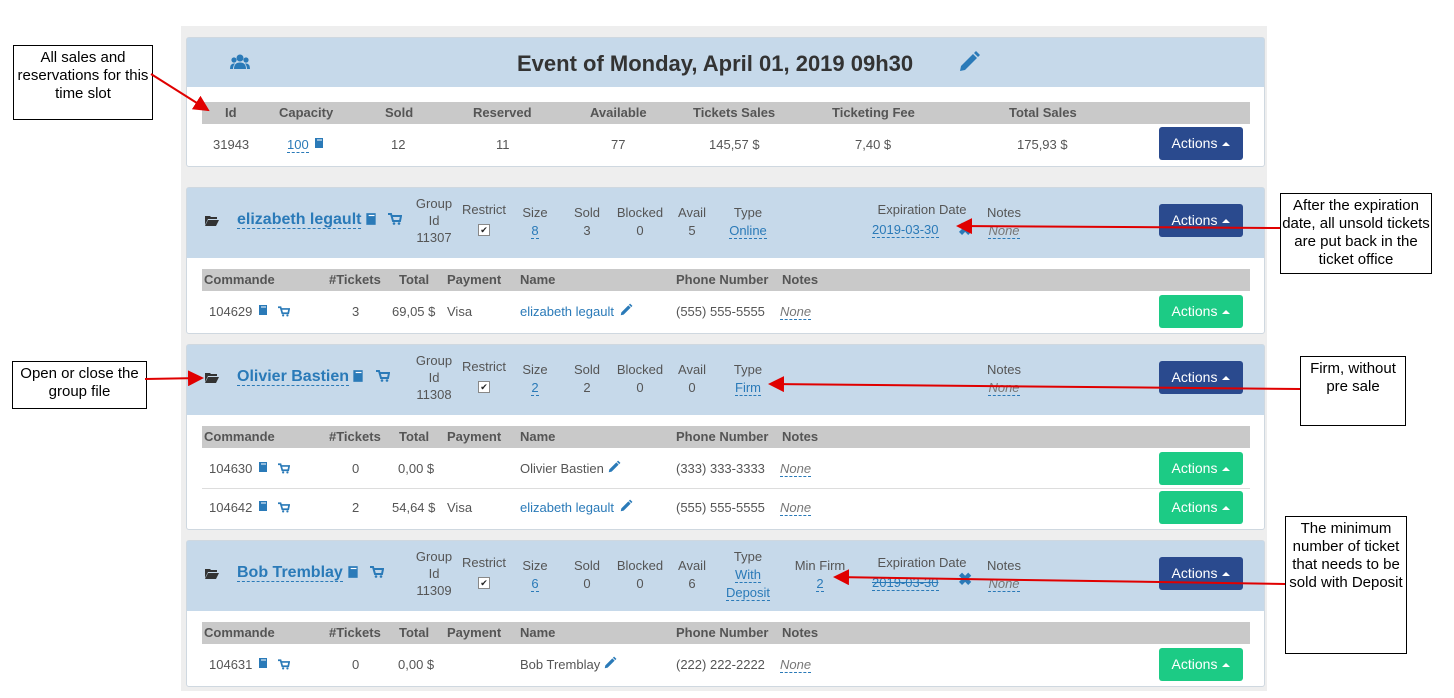 The height and width of the screenshot is (698, 1454). Describe the element at coordinates (1059, 577) in the screenshot. I see `arrow-min-firm` at that location.